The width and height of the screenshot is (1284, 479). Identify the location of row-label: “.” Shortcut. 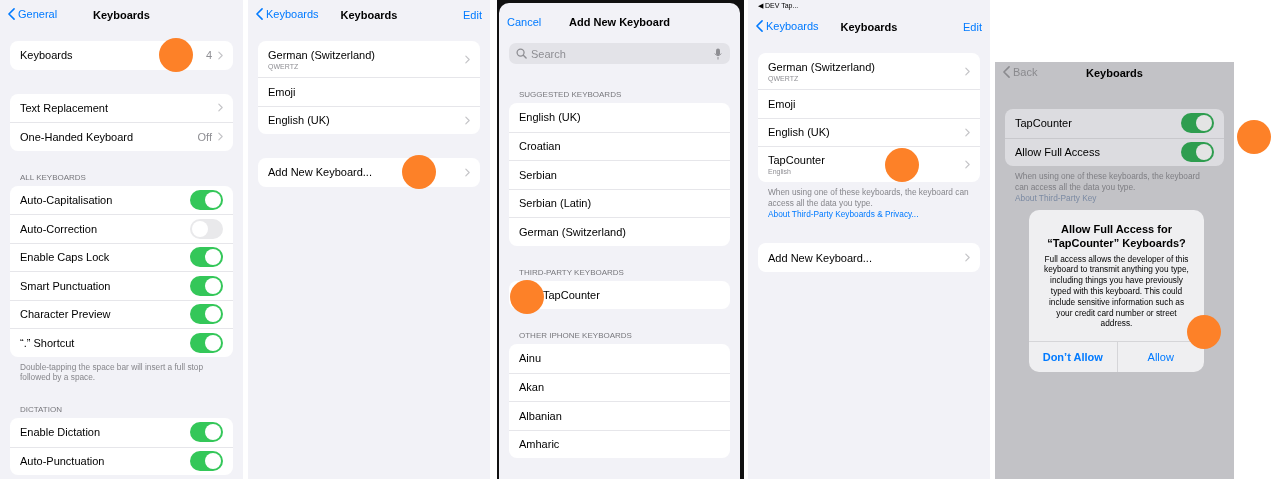
(48, 342).